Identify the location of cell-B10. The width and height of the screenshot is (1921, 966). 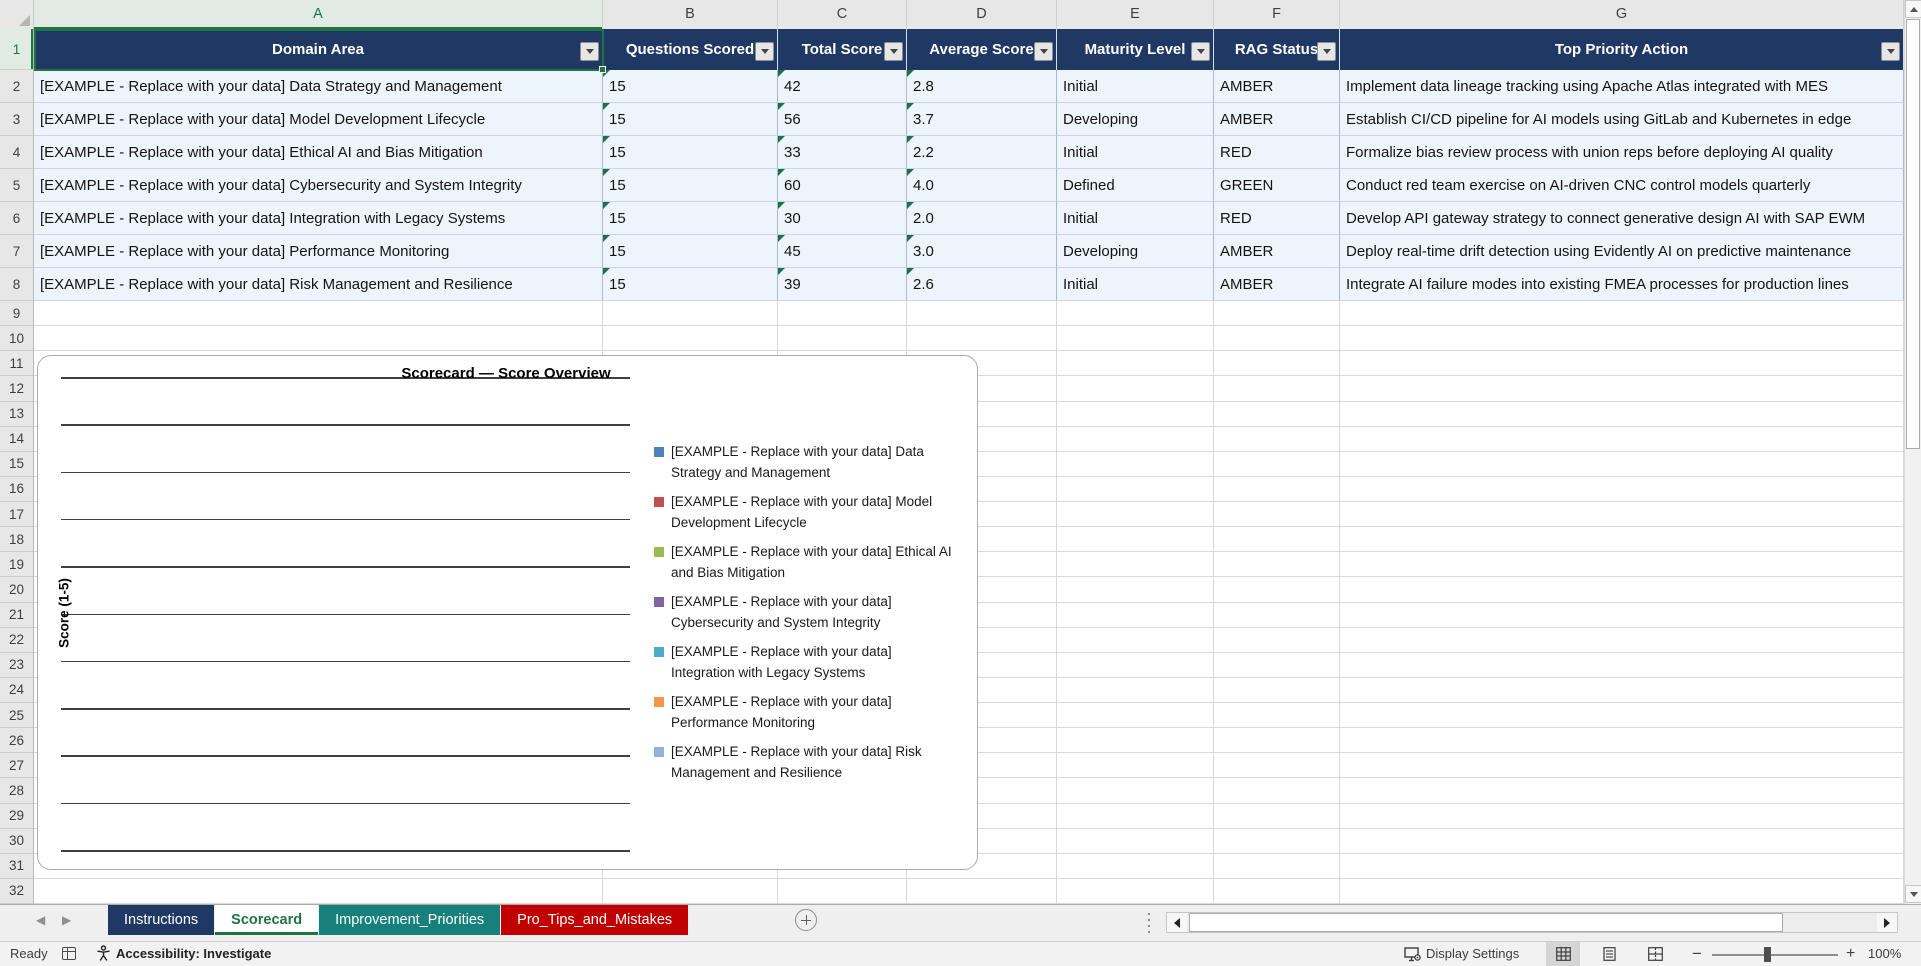
(690, 339).